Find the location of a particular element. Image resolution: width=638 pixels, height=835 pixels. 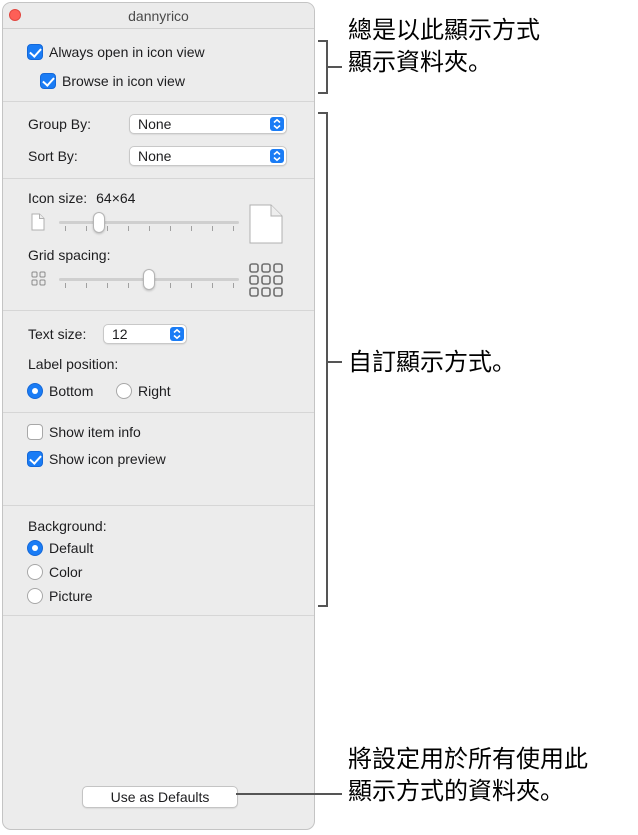

label-position-right-radio: Right is located at coordinates (143, 391).